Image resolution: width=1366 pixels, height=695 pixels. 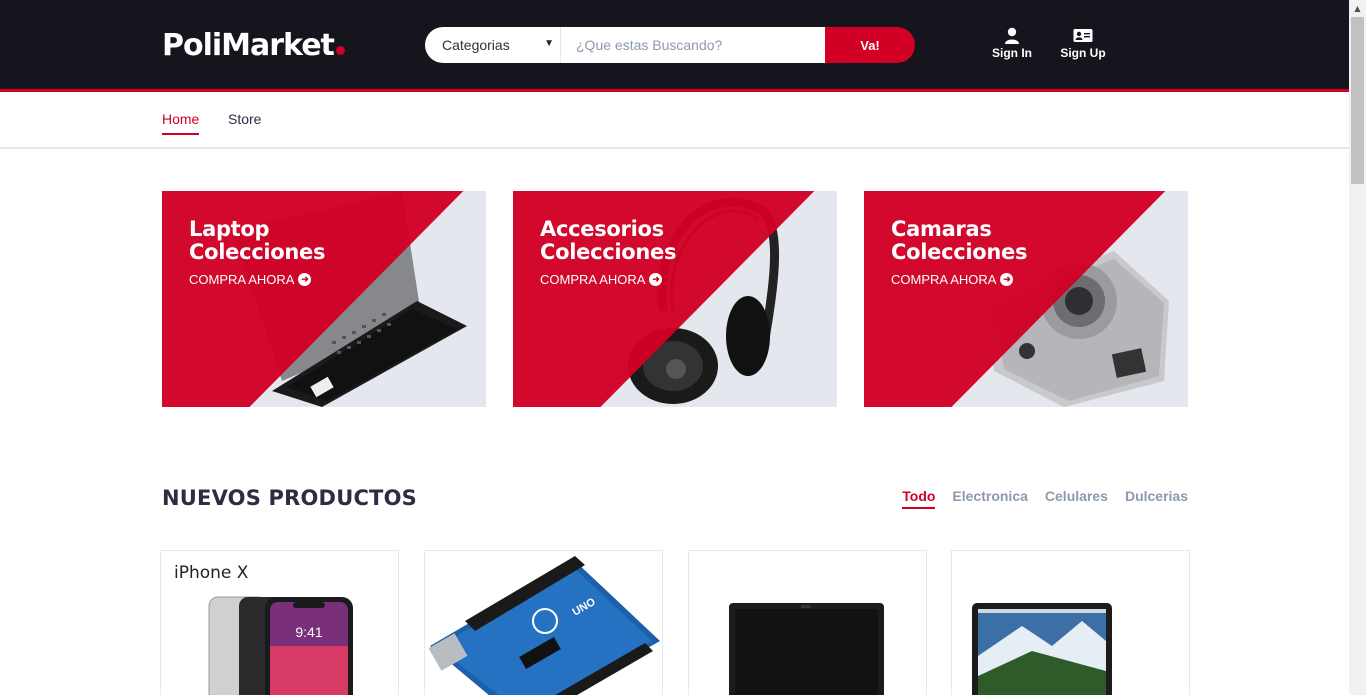 I want to click on iphone-image: 9:41, so click(x=280, y=645).